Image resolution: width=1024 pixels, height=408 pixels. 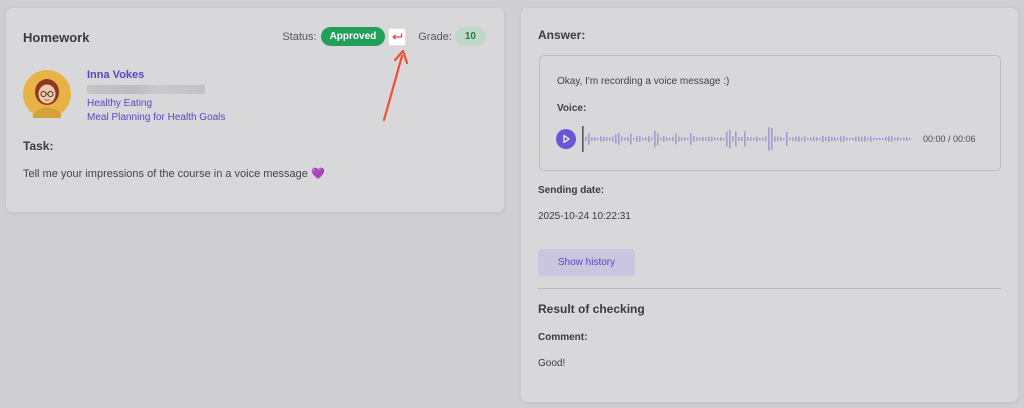 I want to click on annotation-arrow-icon, so click(x=395, y=85).